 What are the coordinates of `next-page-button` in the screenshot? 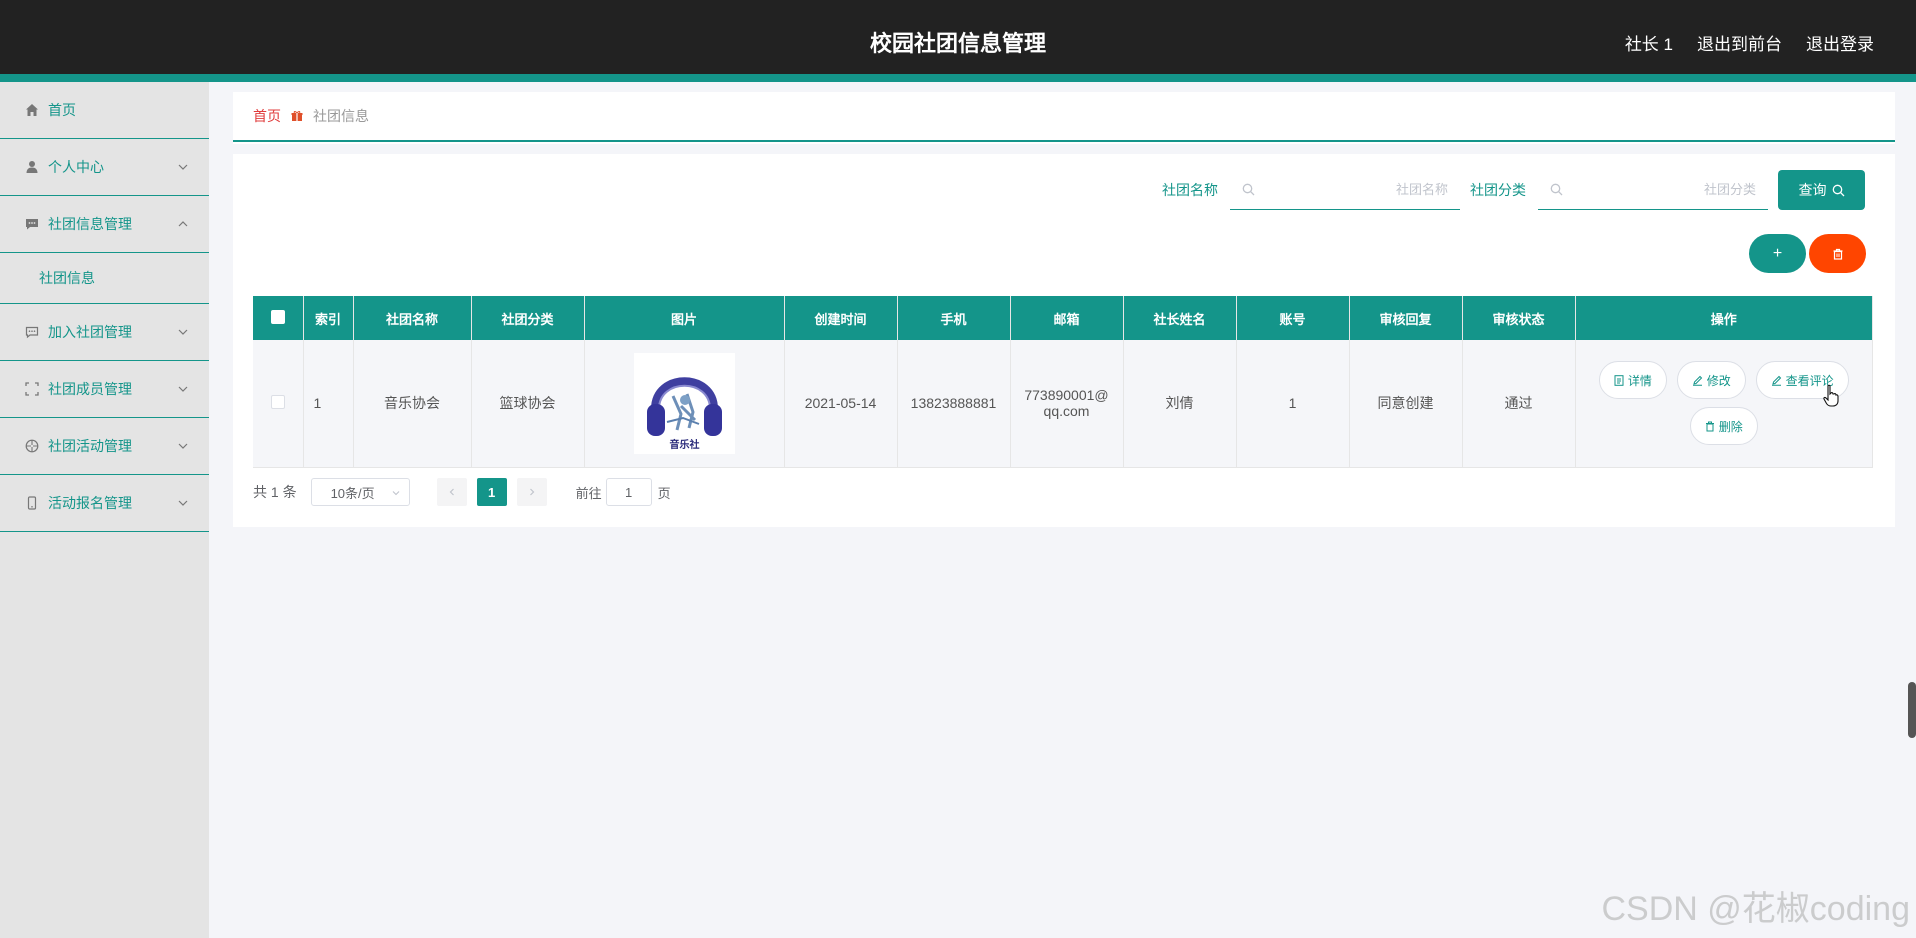 It's located at (531, 492).